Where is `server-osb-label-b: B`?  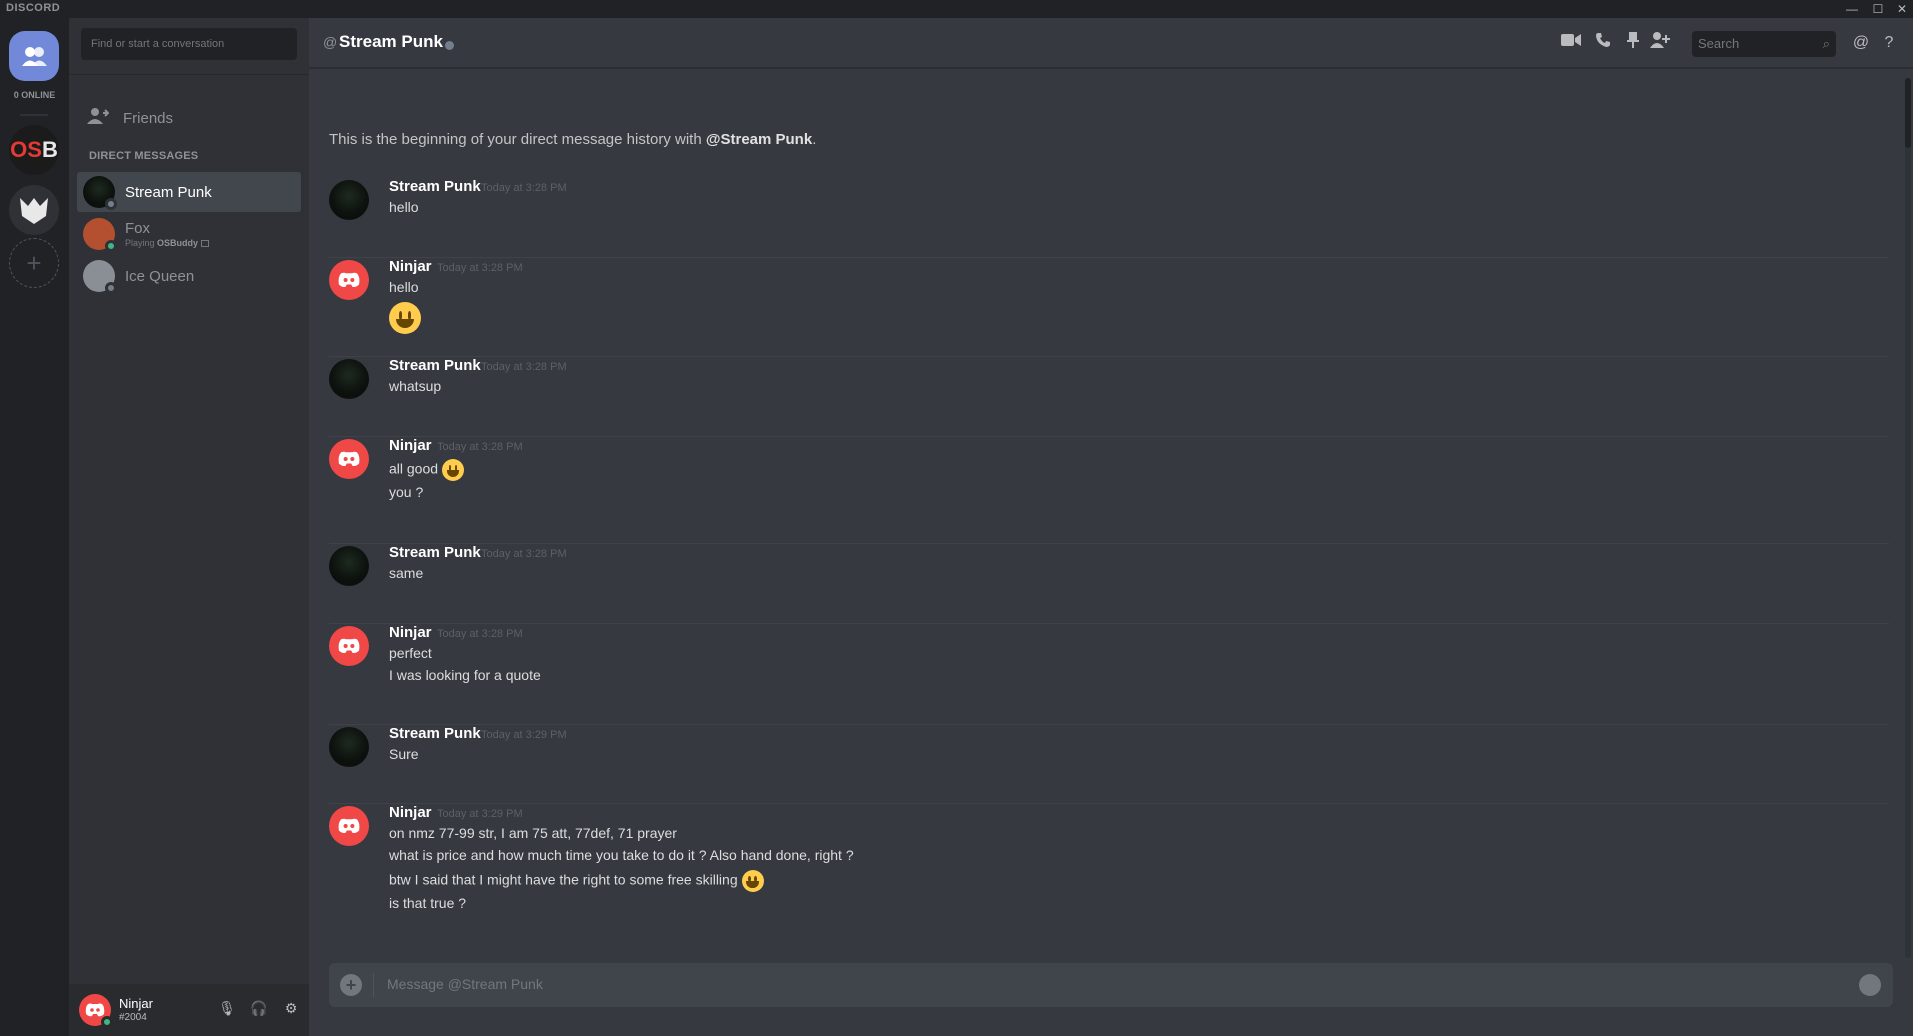 server-osb-label-b: B is located at coordinates (49, 149).